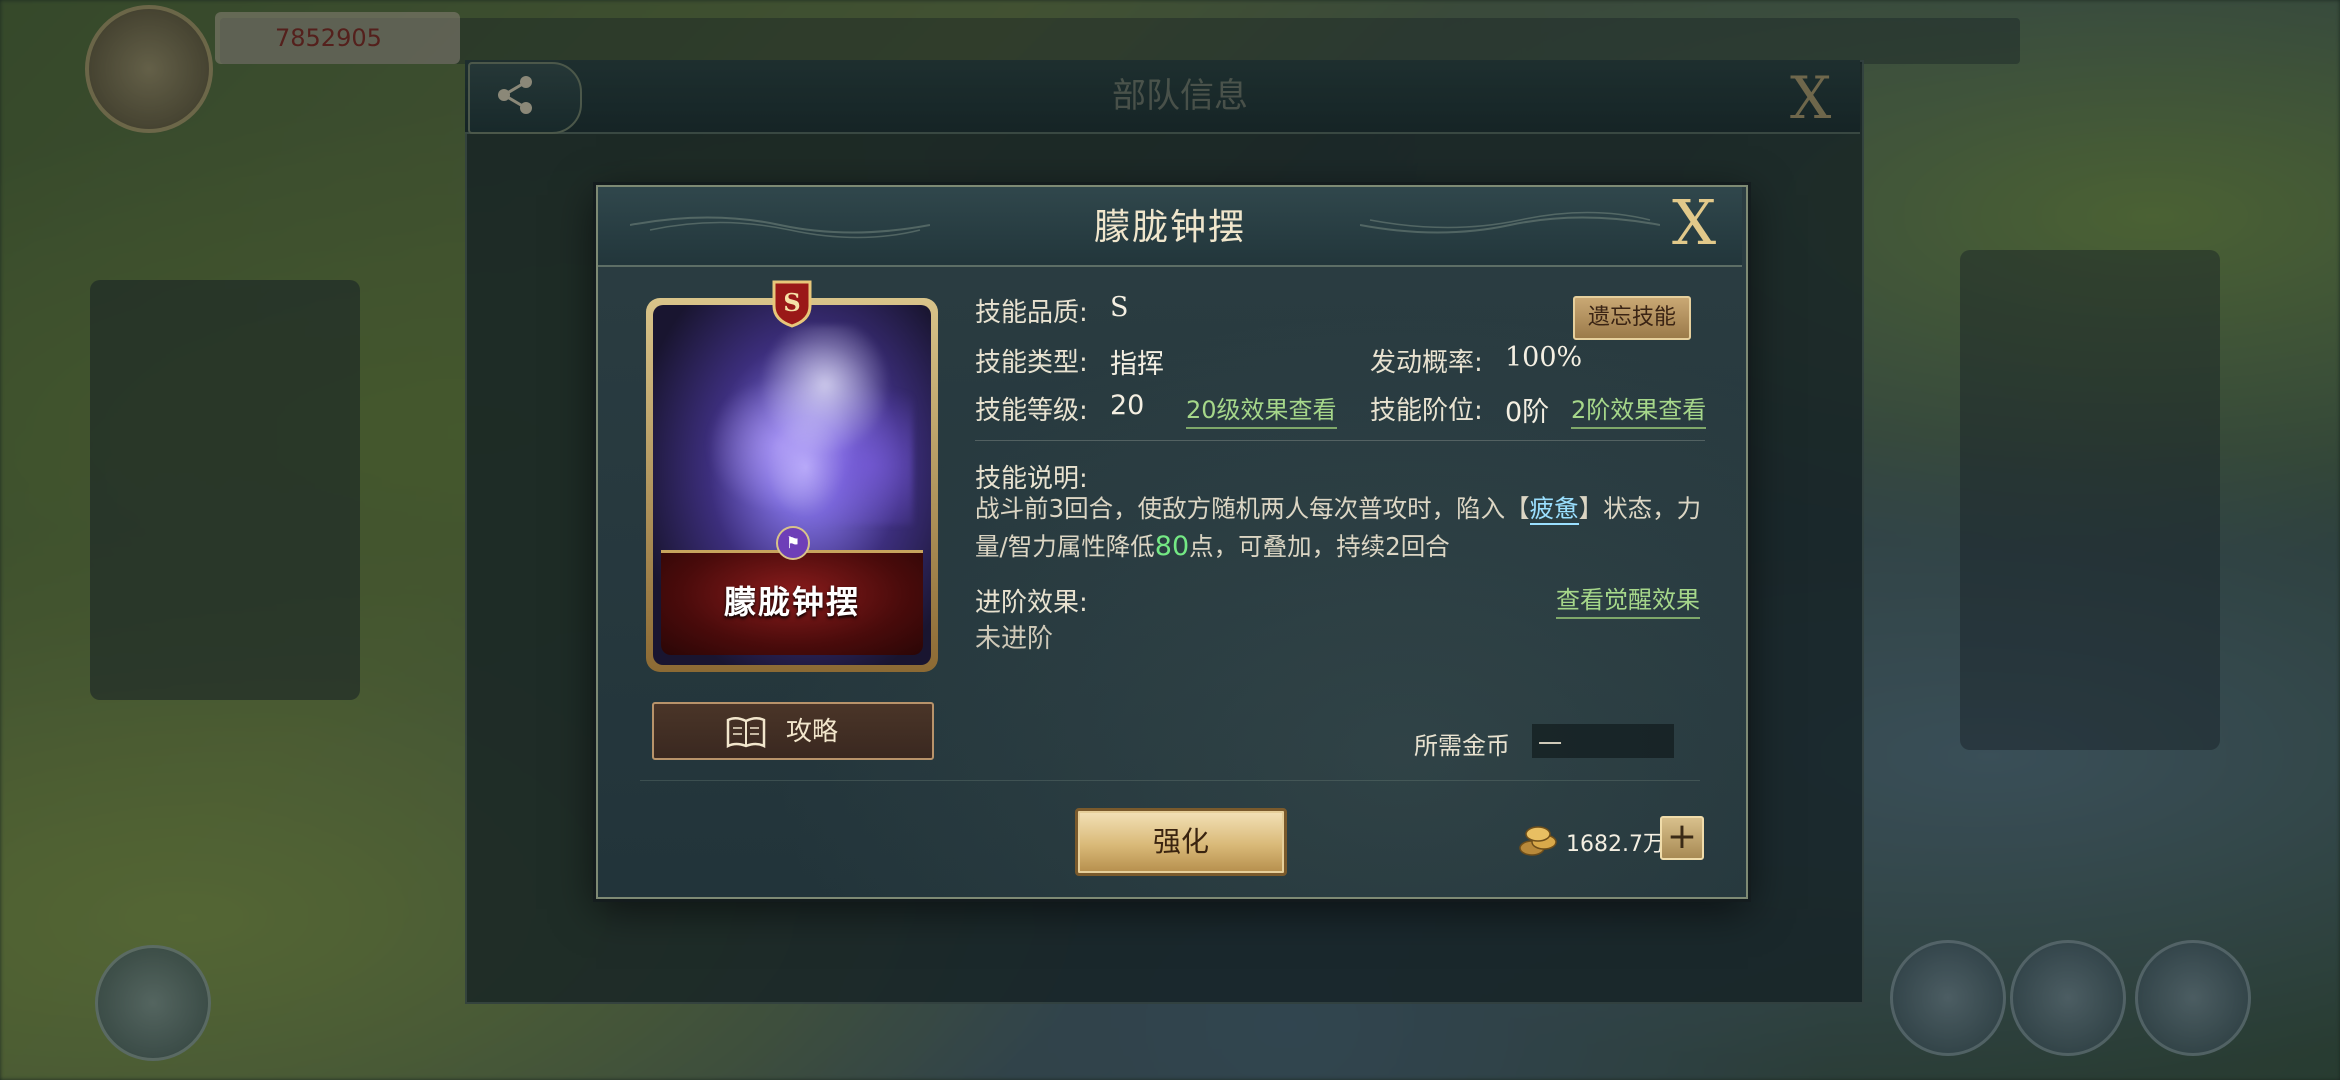 The width and height of the screenshot is (2340, 1080). Describe the element at coordinates (1462, 746) in the screenshot. I see `cost-label: 所需金币` at that location.